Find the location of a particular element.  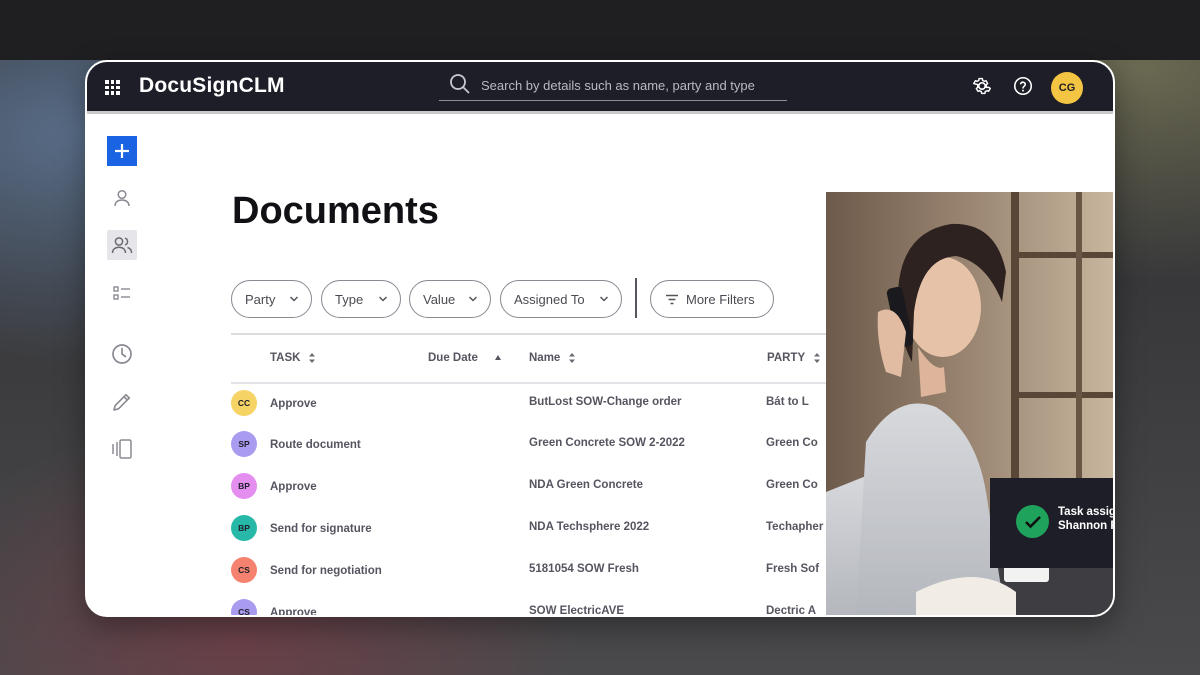

sidebar-item-history is located at coordinates (122, 354).